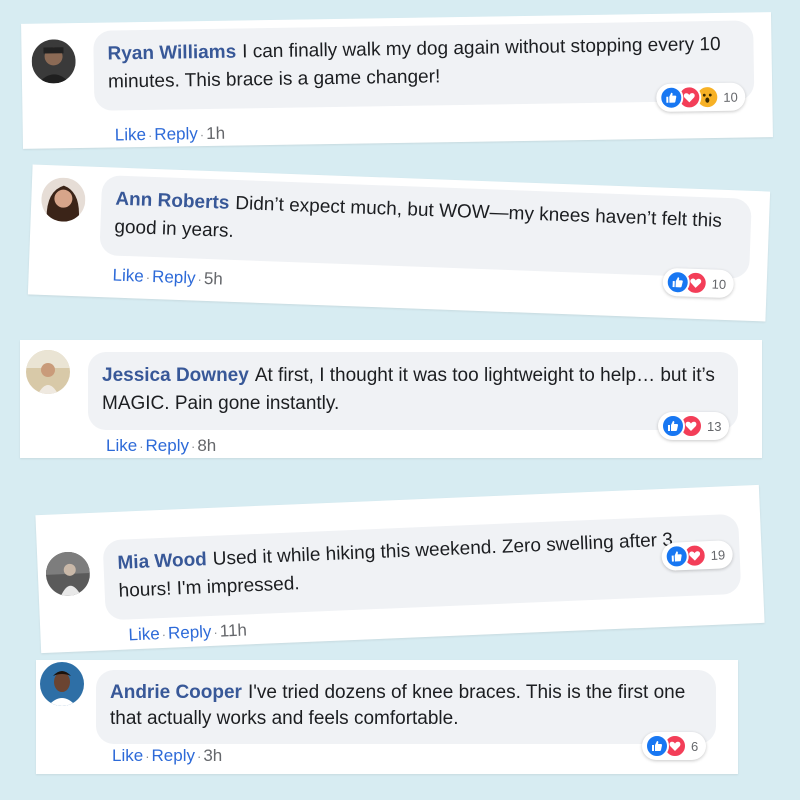 Image resolution: width=800 pixels, height=800 pixels. I want to click on commenter-name: Jessica Downey, so click(175, 375).